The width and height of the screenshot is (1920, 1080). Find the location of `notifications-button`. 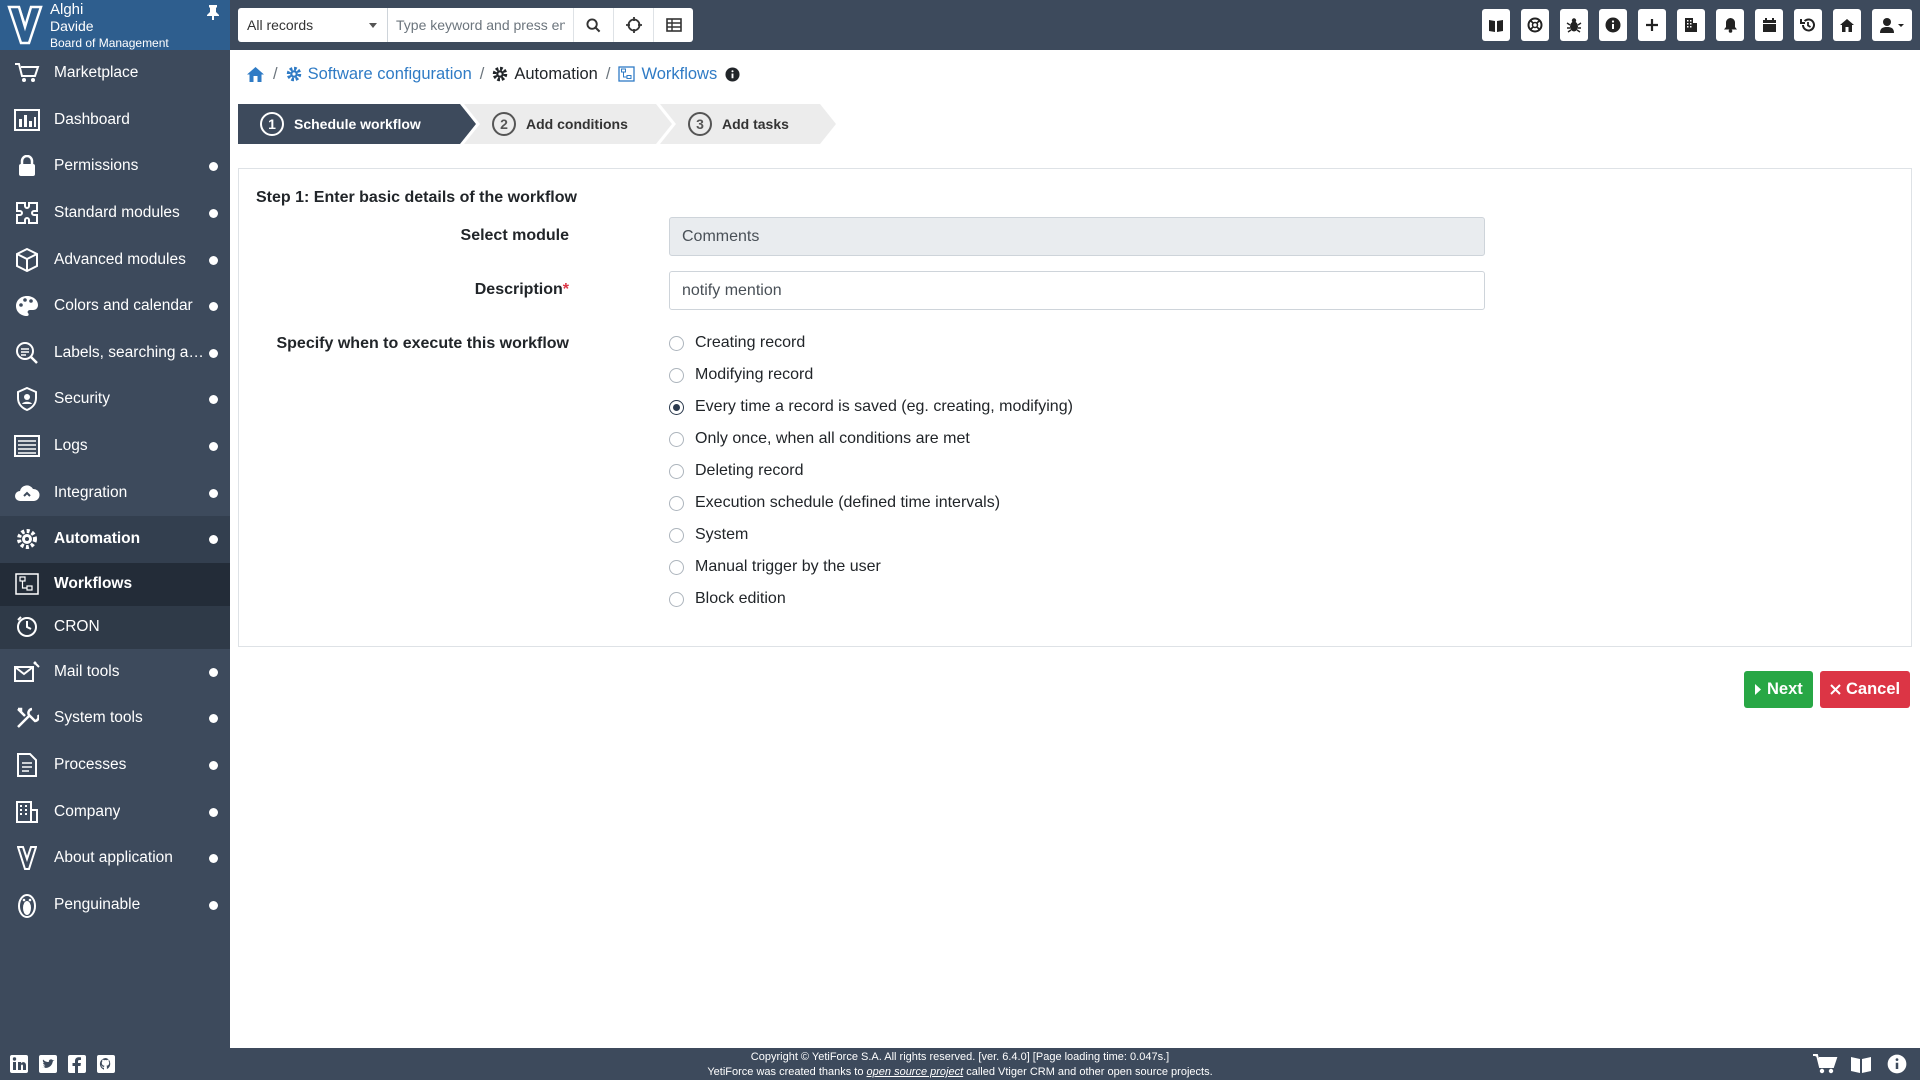

notifications-button is located at coordinates (1730, 25).